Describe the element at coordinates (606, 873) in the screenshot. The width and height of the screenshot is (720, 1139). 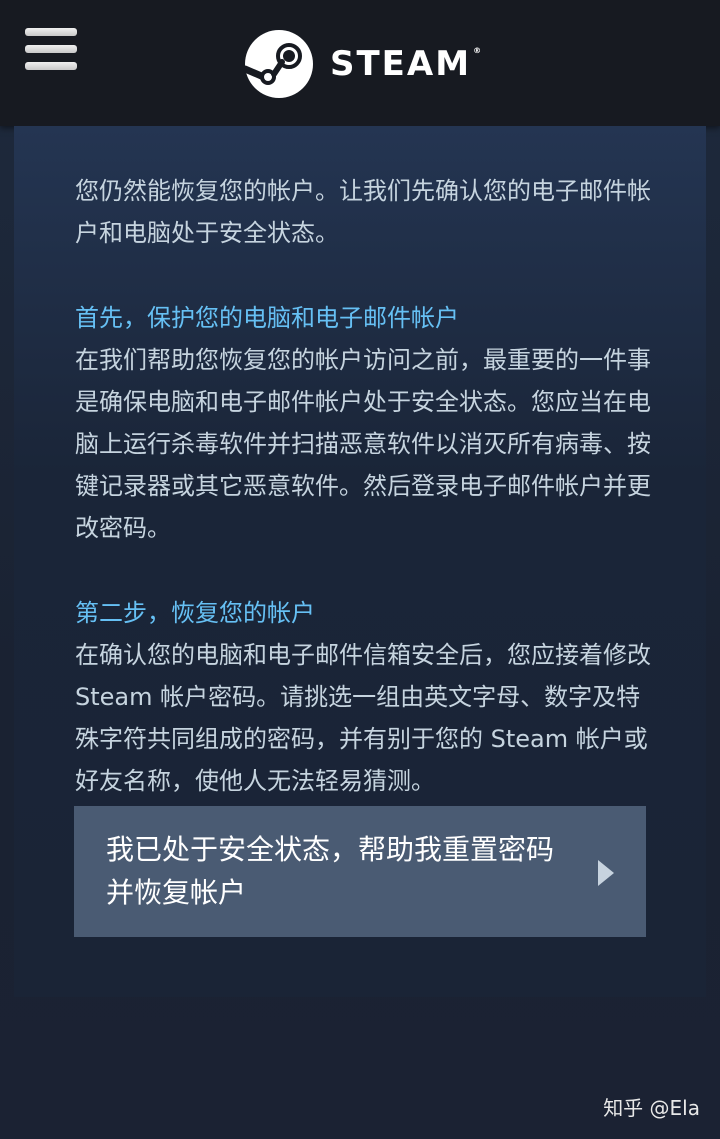
I see `chevron-right-icon` at that location.